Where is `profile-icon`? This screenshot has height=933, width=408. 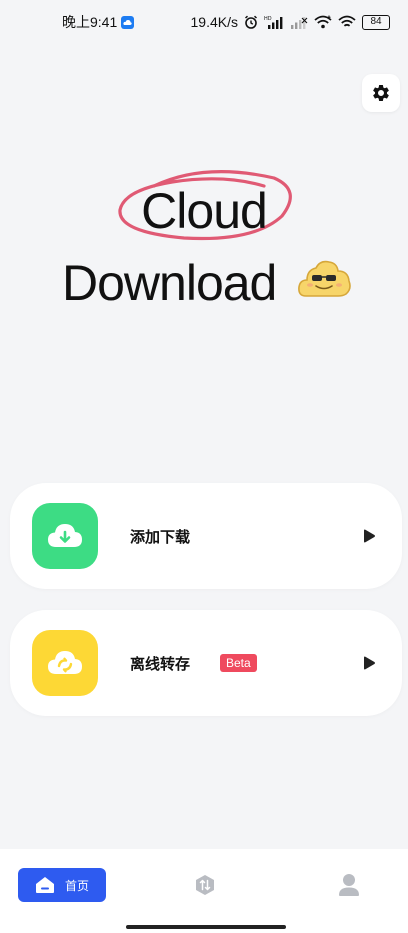 profile-icon is located at coordinates (349, 885).